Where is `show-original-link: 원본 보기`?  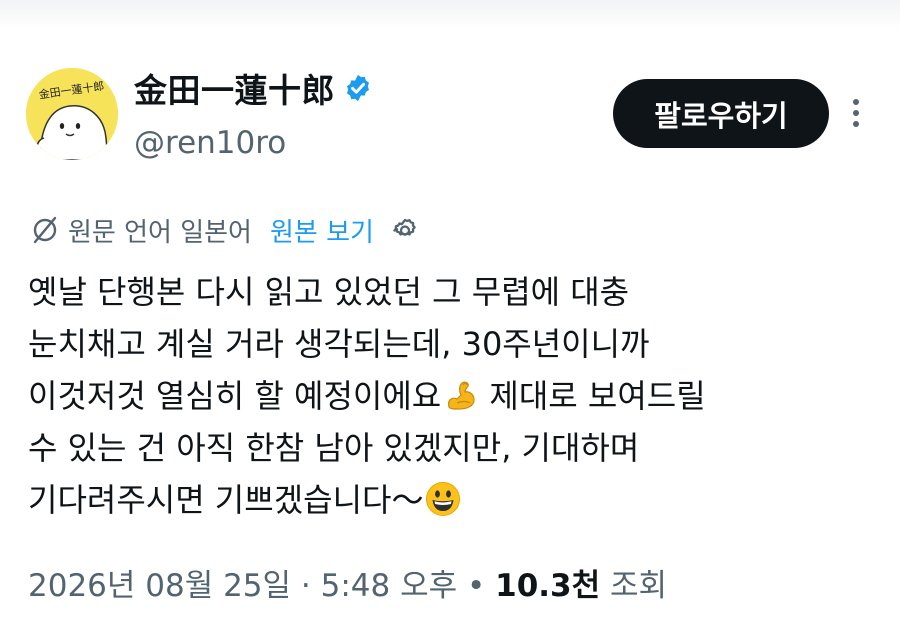 show-original-link: 원본 보기 is located at coordinates (322, 230).